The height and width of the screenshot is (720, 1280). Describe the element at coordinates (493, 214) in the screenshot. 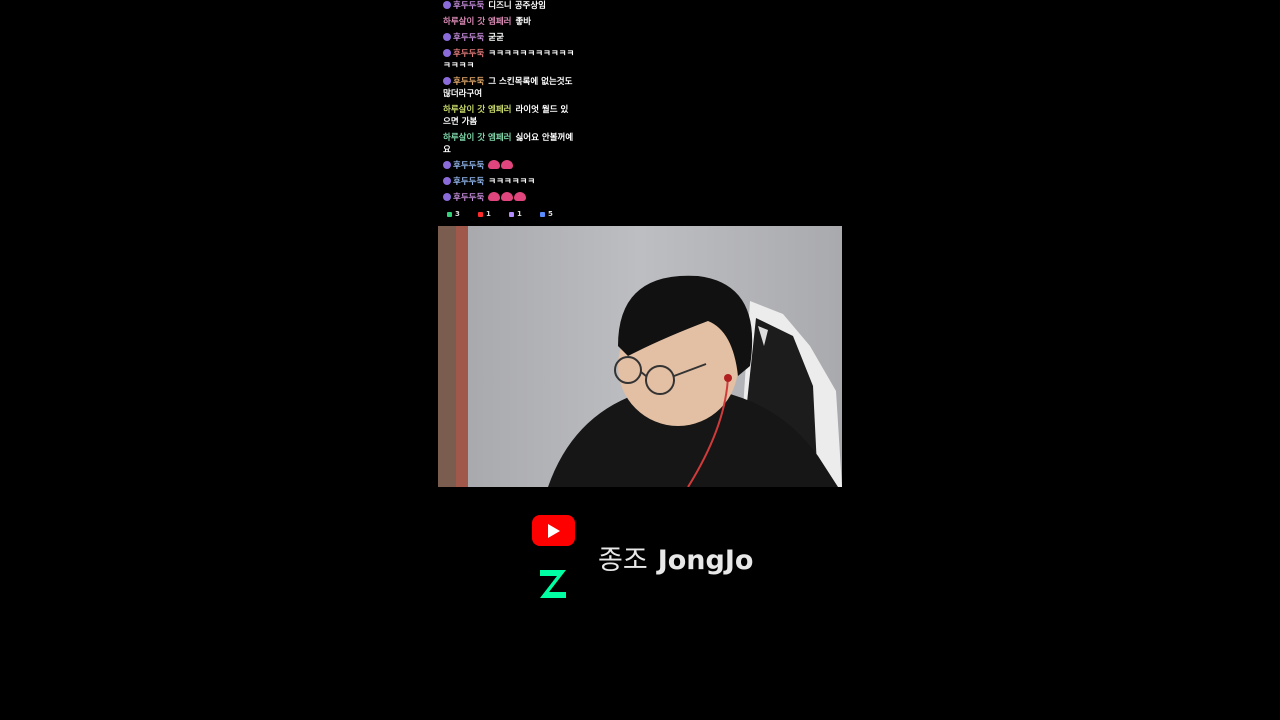

I see `stat-youtube: 1` at that location.